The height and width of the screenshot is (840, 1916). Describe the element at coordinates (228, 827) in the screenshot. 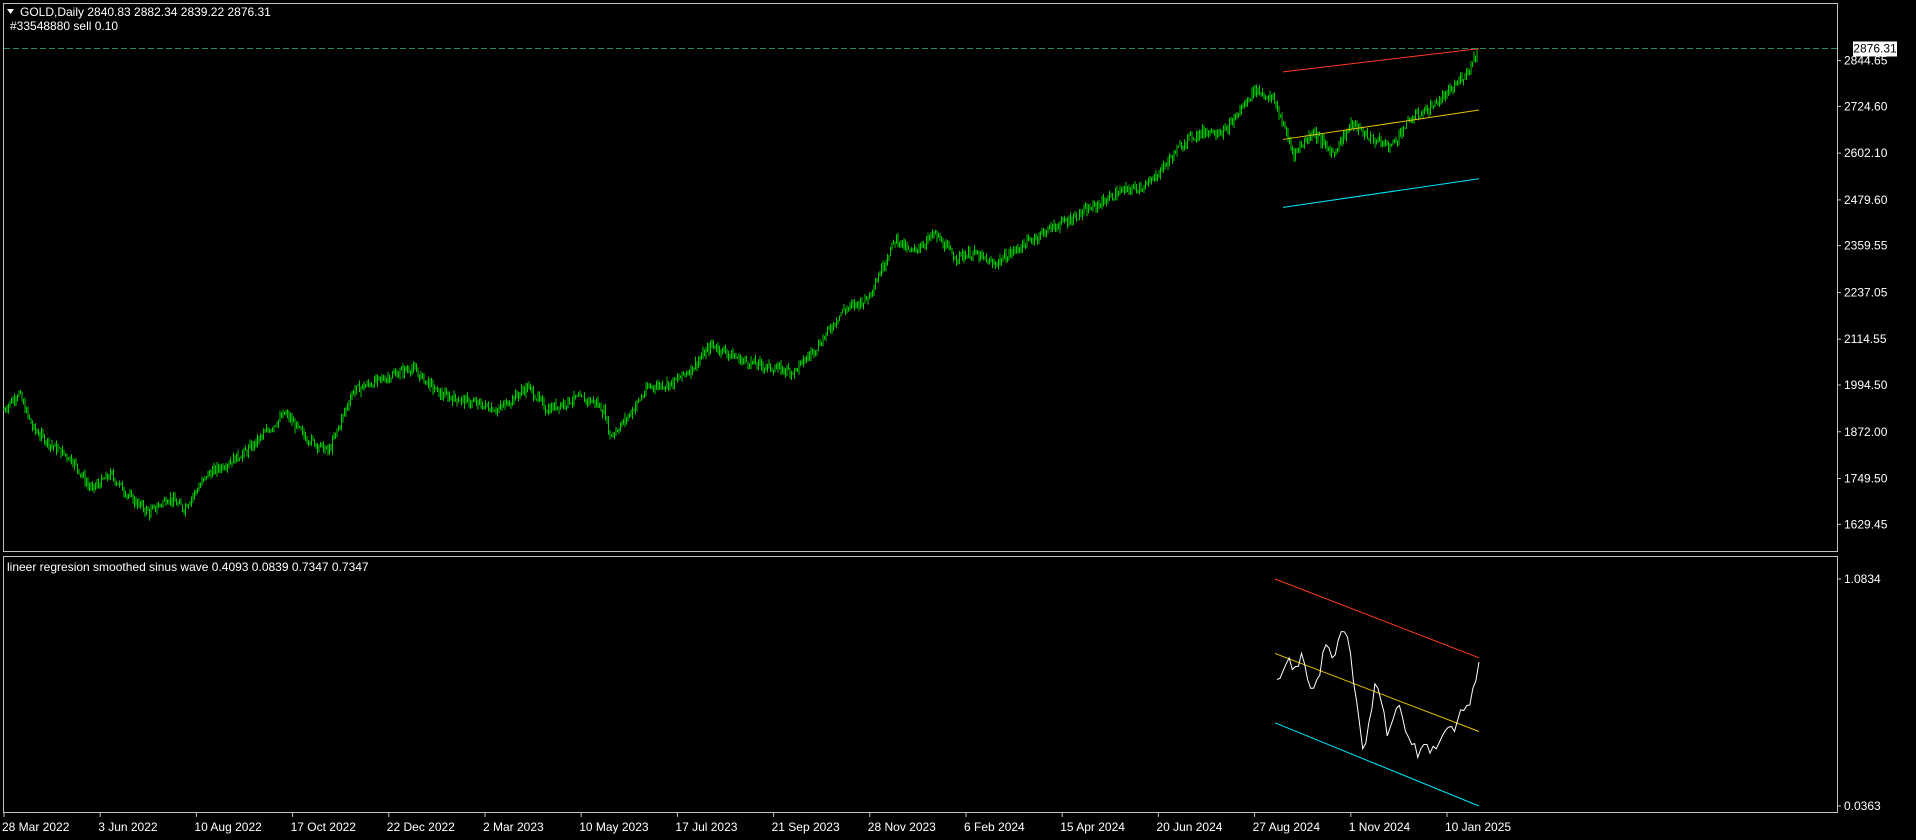

I see `x-tick-label: 10 Aug 2022` at that location.